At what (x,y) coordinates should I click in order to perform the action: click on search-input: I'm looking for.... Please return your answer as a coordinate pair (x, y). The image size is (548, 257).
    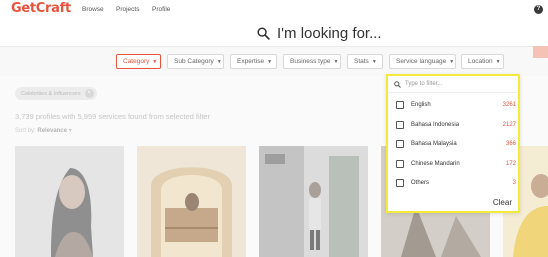
    Looking at the image, I should click on (329, 33).